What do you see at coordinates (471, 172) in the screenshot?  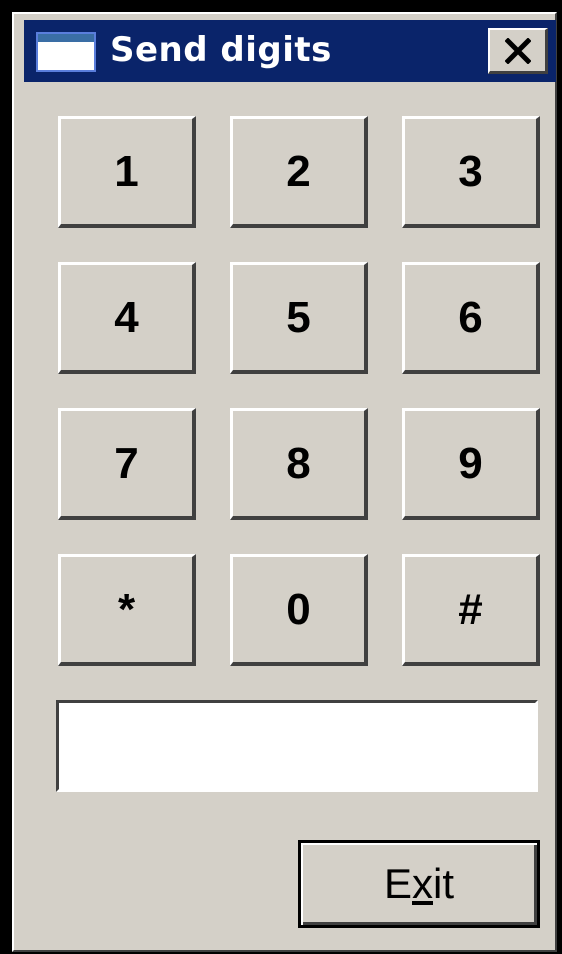 I see `key-3: 3` at bounding box center [471, 172].